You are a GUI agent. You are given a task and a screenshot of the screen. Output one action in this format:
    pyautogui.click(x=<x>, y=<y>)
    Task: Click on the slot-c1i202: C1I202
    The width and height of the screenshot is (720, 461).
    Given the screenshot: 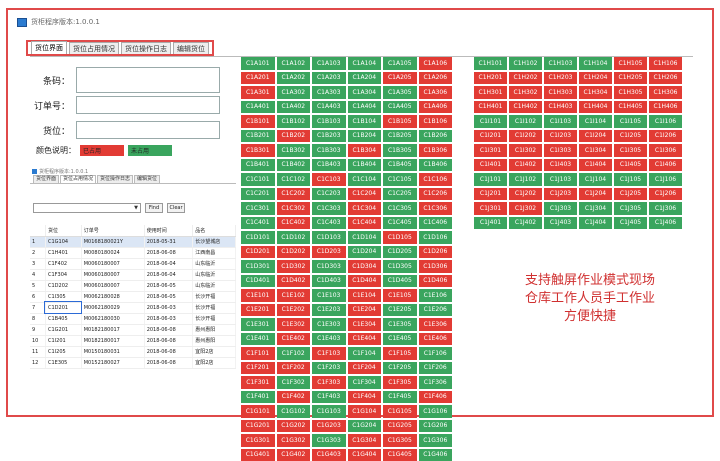 What is the action you would take?
    pyautogui.click(x=525, y=136)
    